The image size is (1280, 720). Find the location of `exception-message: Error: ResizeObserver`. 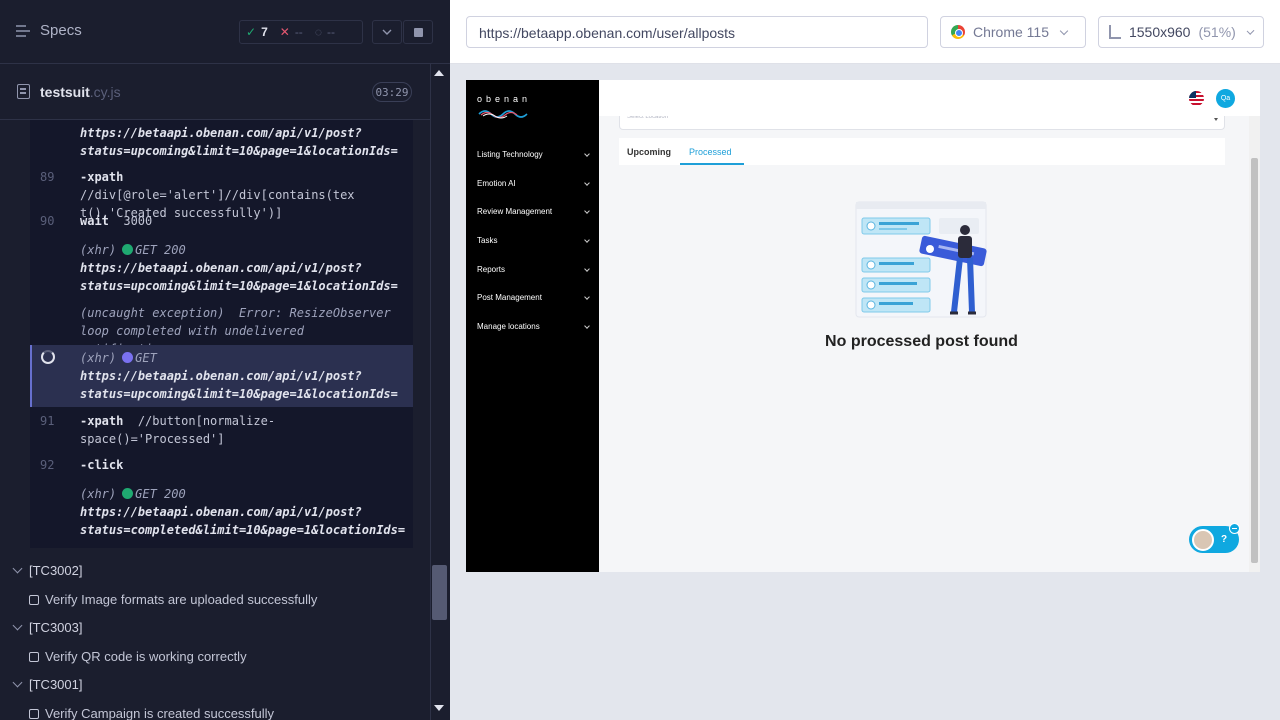

exception-message: Error: ResizeObserver is located at coordinates (314, 313).